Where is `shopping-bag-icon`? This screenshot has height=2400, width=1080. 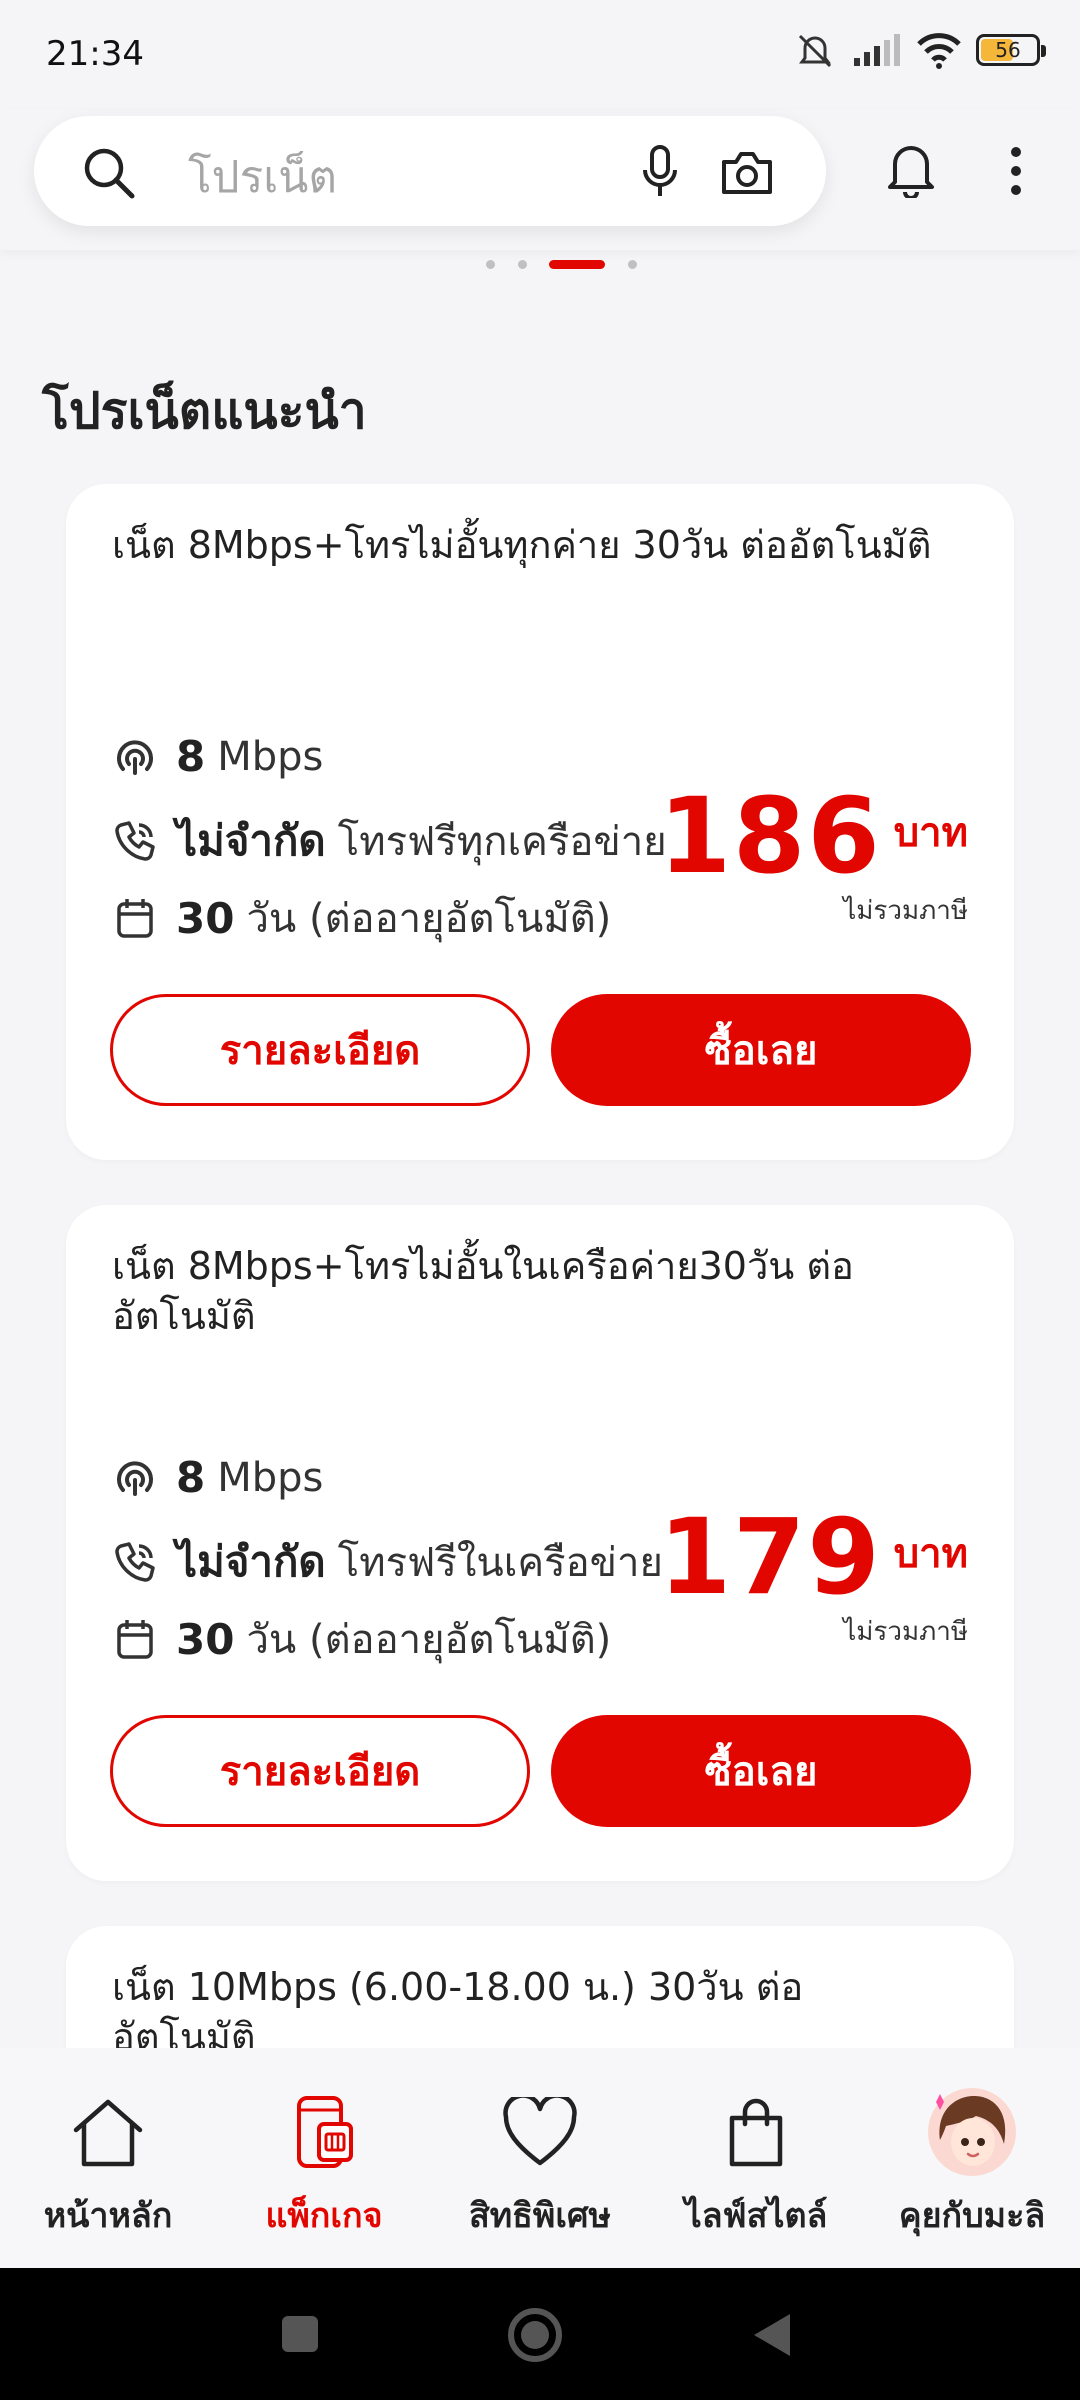 shopping-bag-icon is located at coordinates (756, 2132).